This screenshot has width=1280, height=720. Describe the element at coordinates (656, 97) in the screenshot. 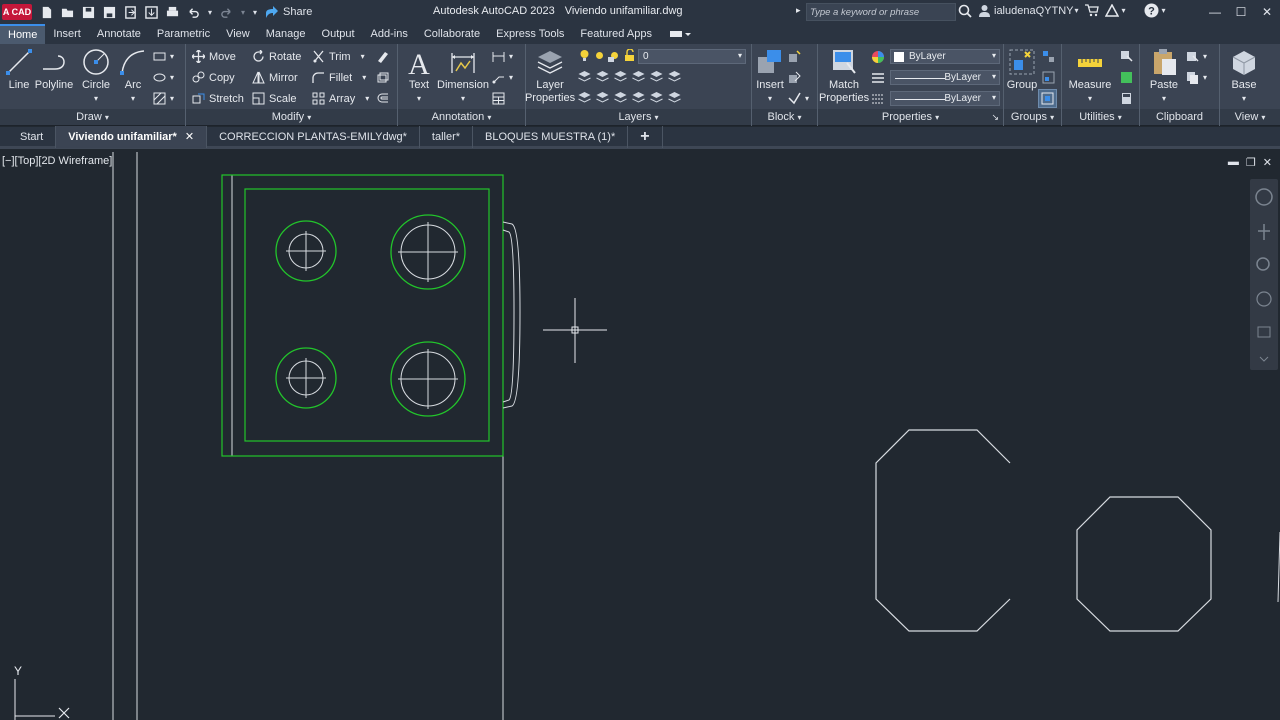

I see `layer-walk-icon` at that location.